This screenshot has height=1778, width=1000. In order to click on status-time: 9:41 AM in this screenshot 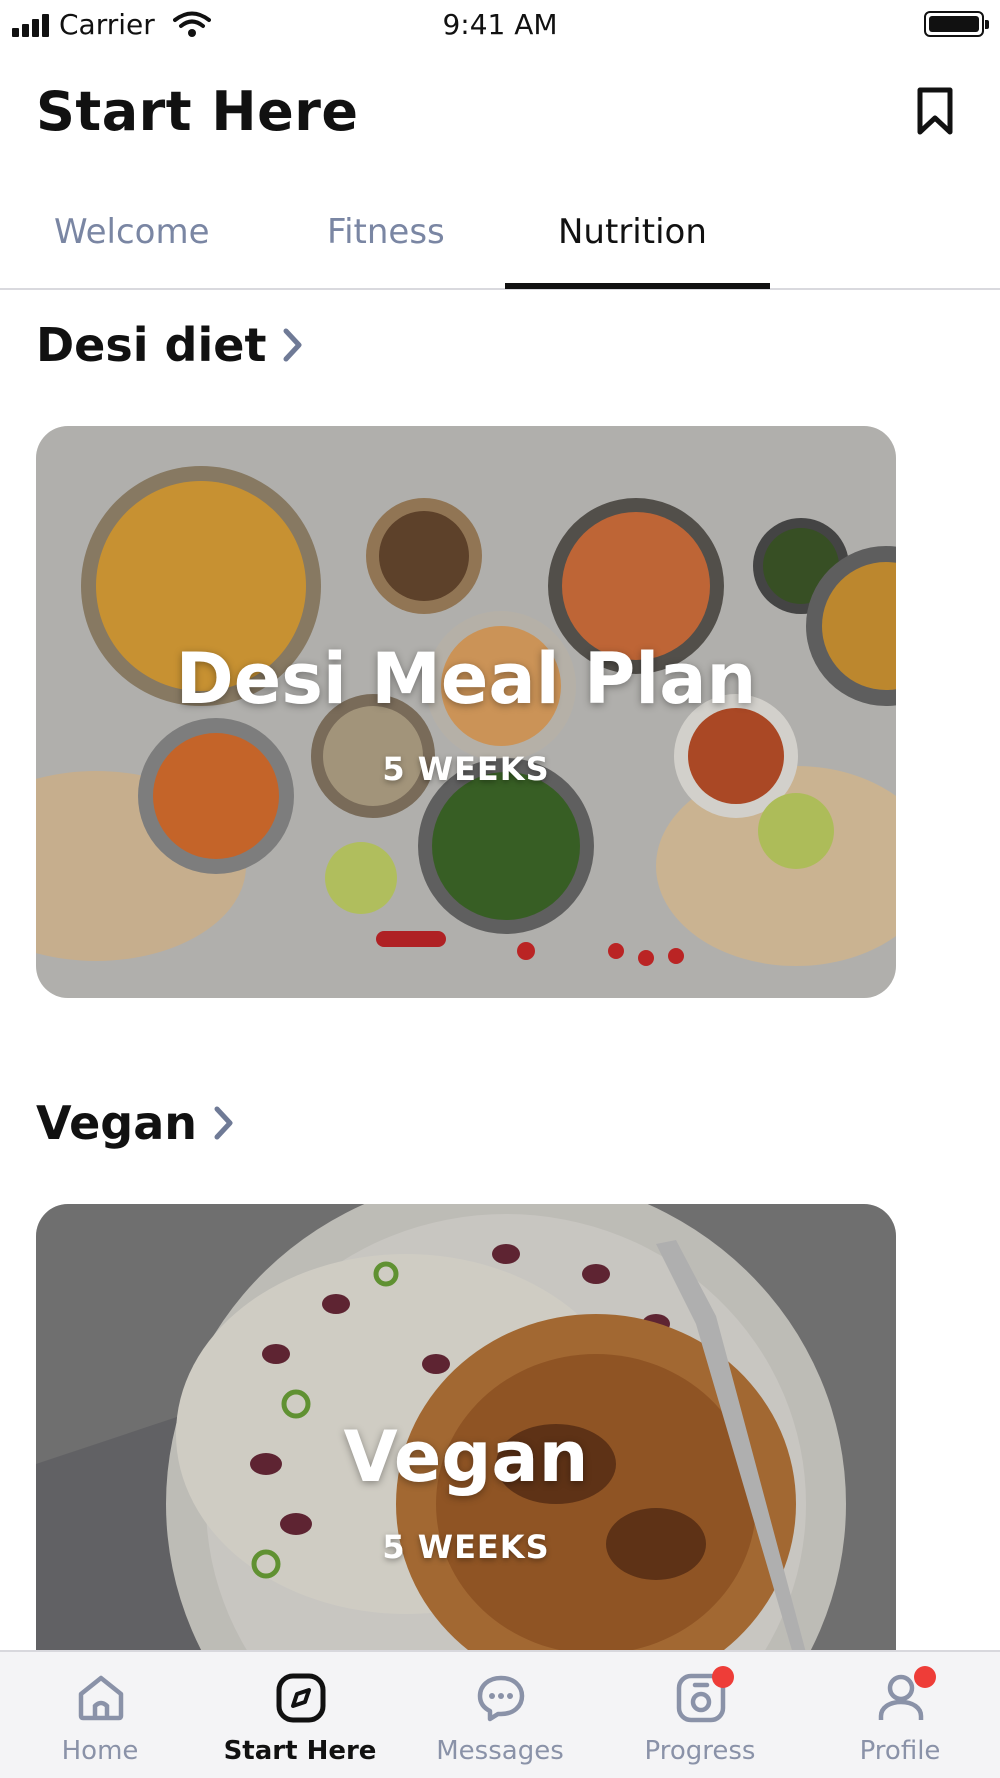, I will do `click(500, 24)`.